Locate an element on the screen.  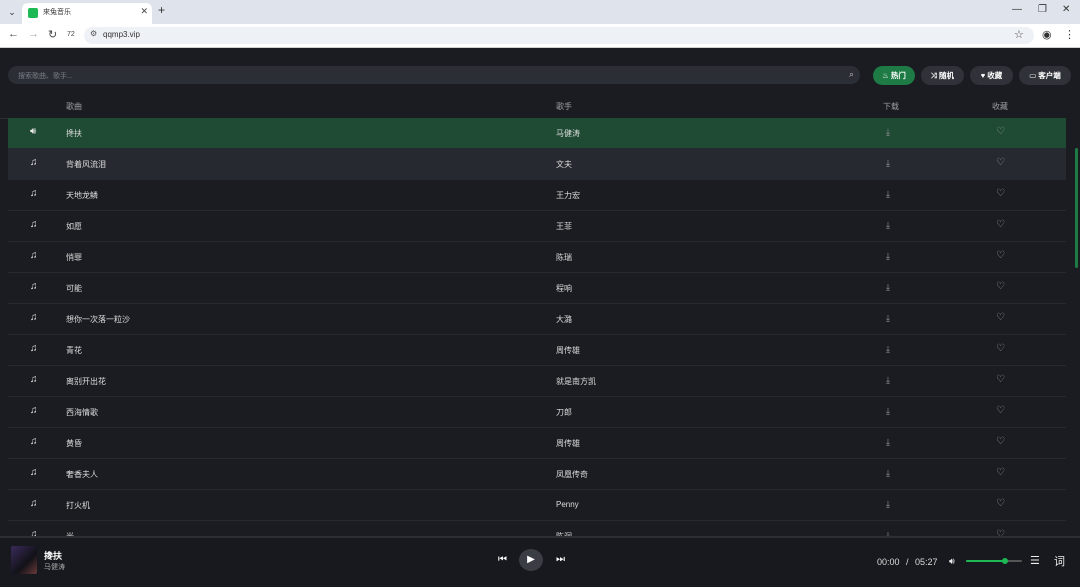
random-button: ⤨ 随机 is located at coordinates (942, 75).